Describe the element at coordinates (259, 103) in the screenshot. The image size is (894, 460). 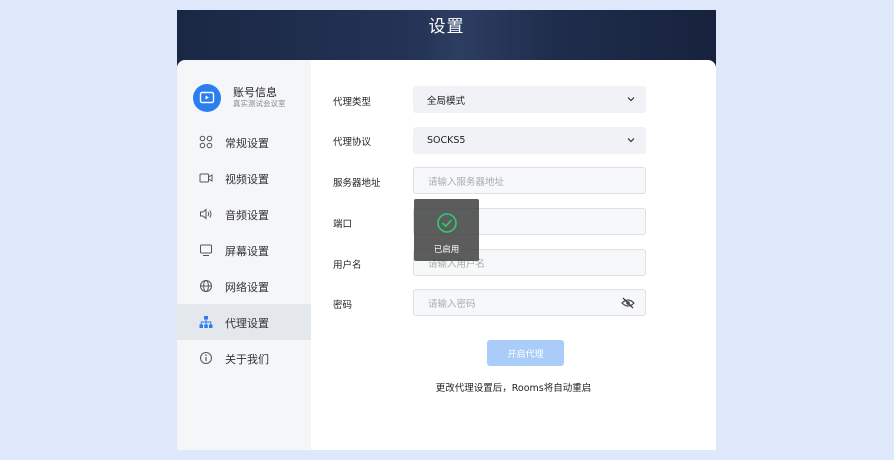
I see `account-subtitle: 真实测试会议室` at that location.